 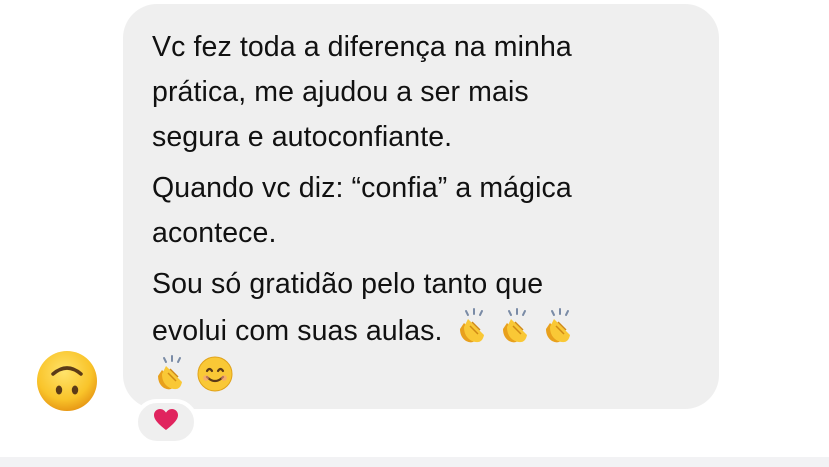 I want to click on sender-avatar, so click(x=67, y=381).